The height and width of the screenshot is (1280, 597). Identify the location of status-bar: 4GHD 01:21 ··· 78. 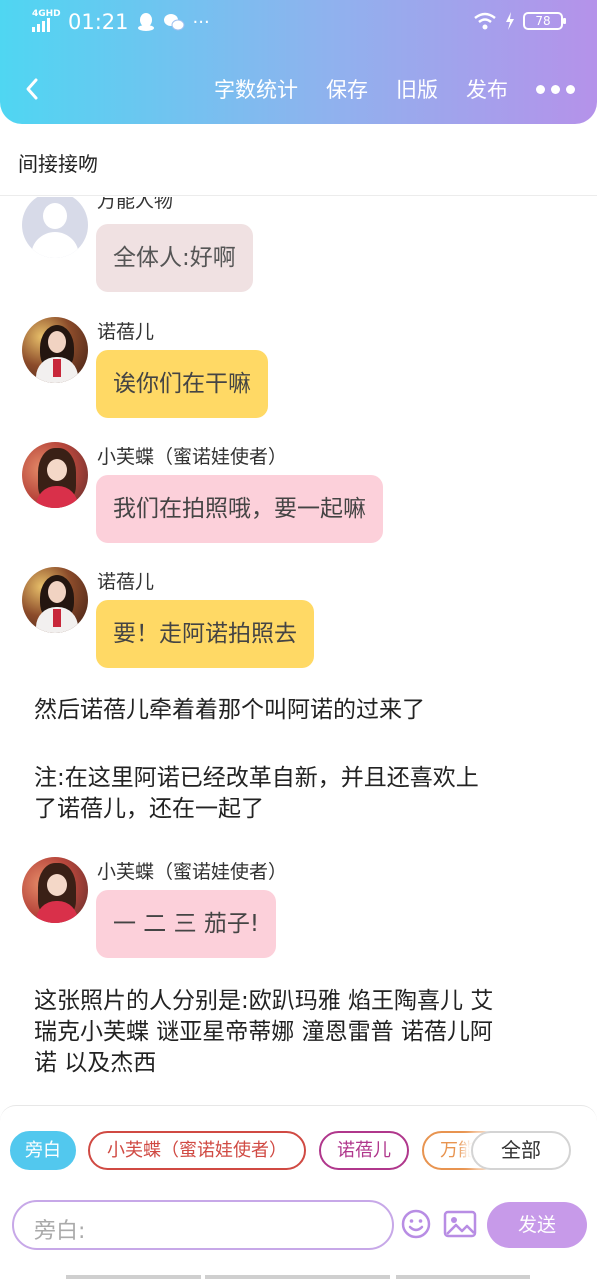
(298, 23).